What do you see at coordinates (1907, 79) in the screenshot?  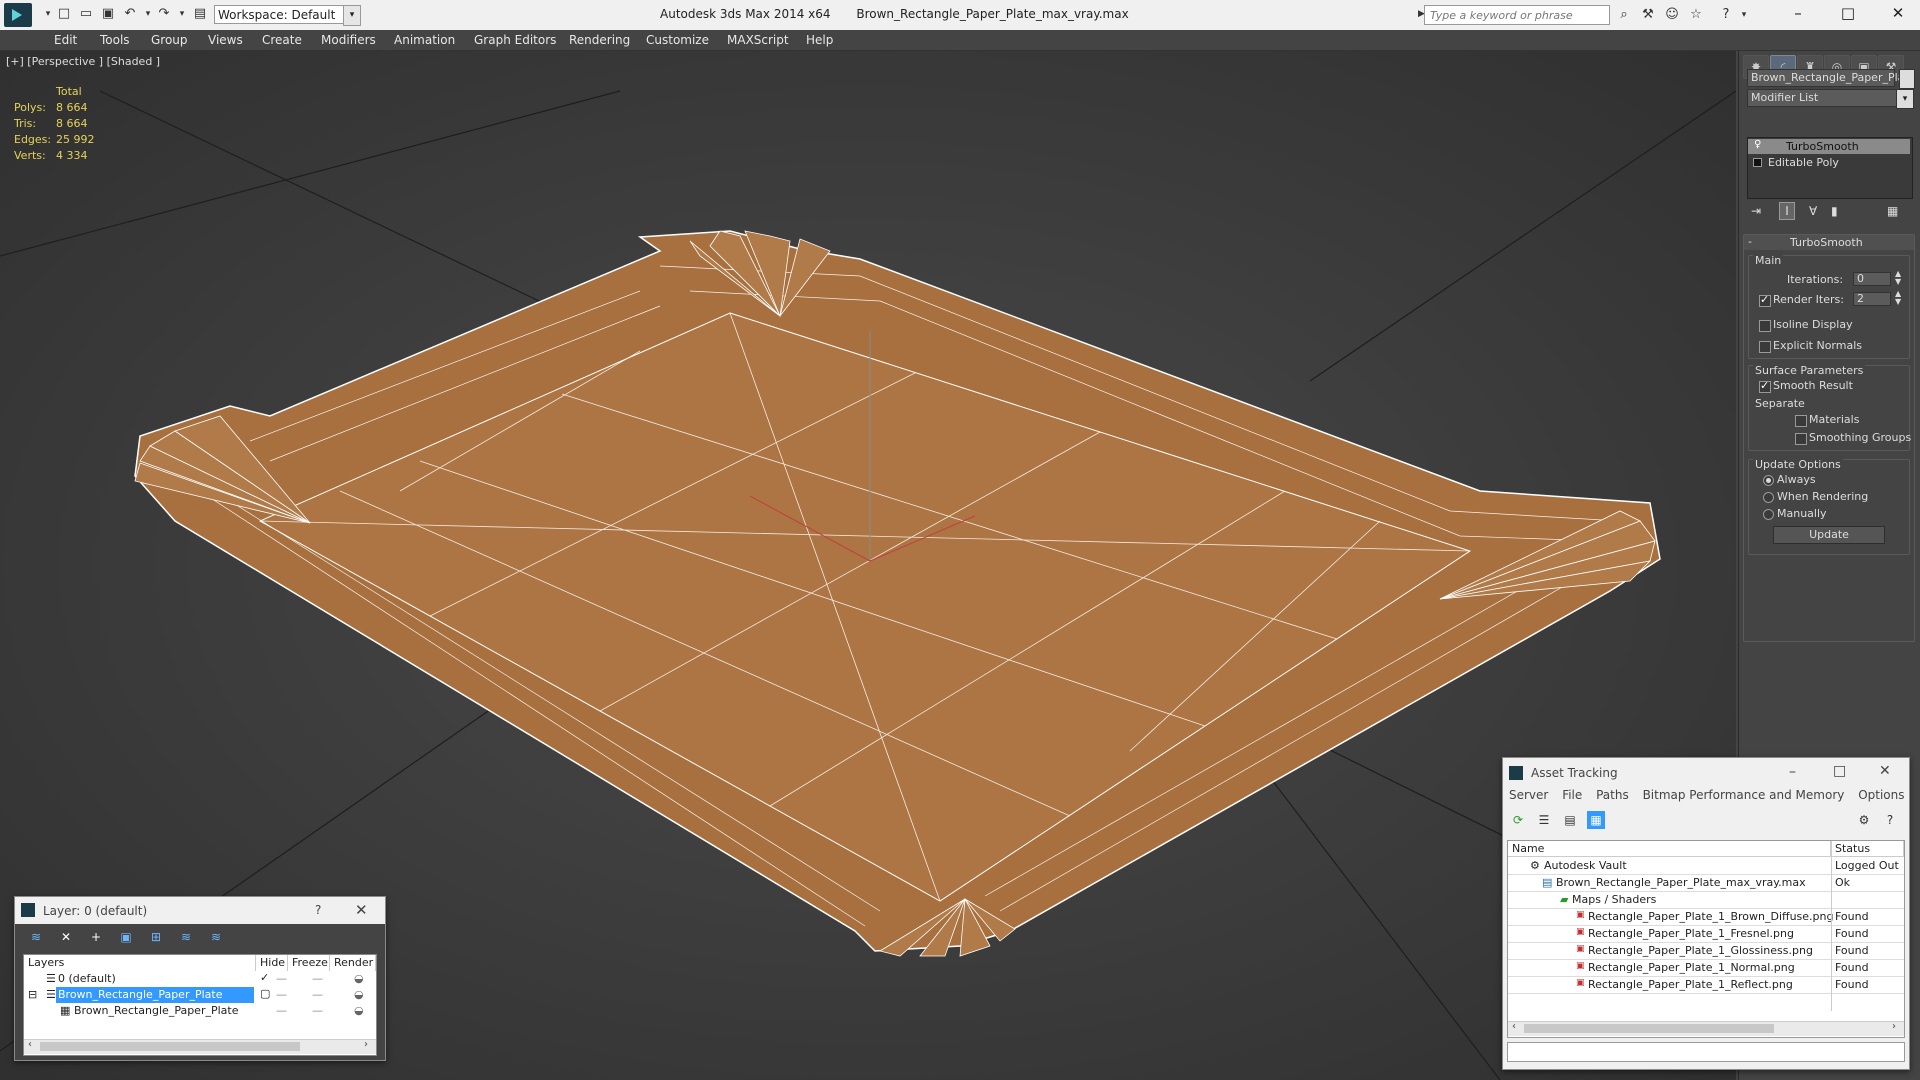 I see `object-color-swatch` at bounding box center [1907, 79].